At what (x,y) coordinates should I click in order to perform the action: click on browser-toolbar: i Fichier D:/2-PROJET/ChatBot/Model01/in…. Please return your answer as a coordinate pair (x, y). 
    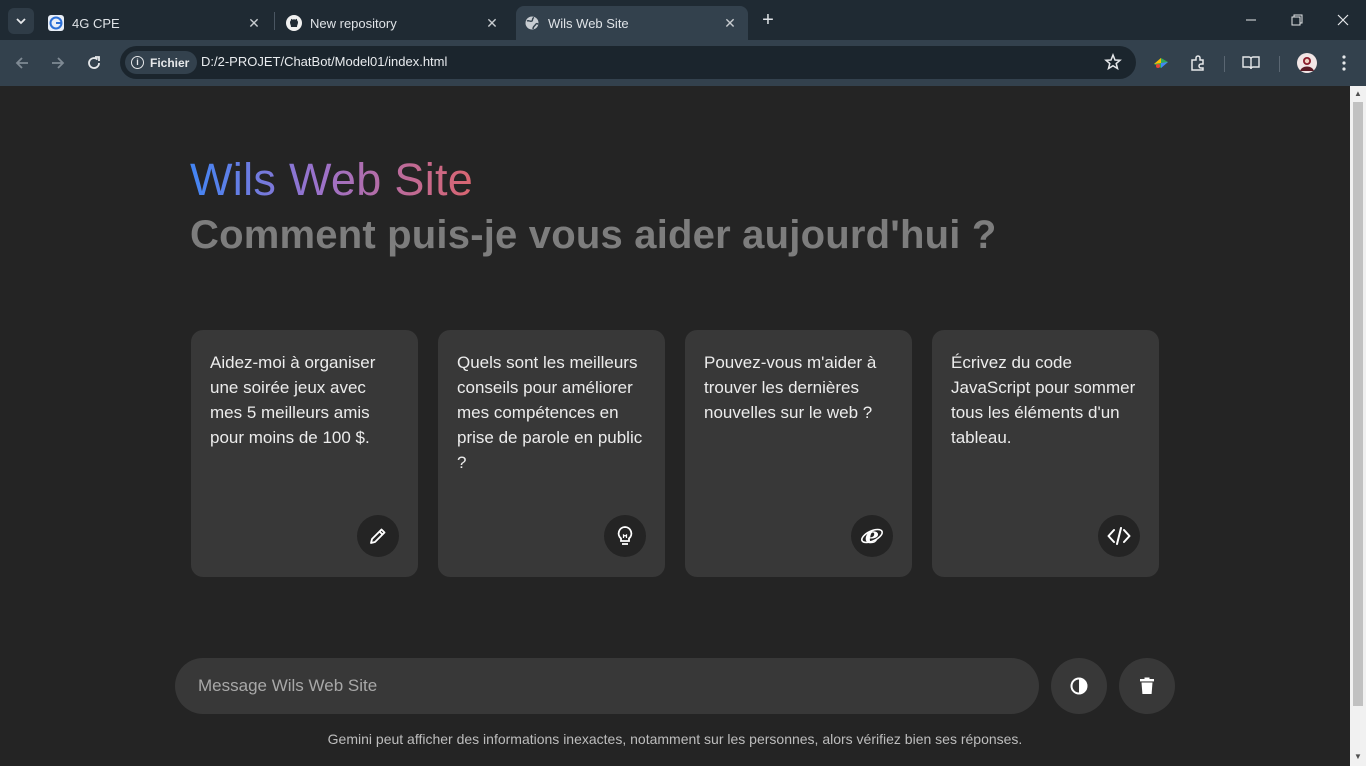
    Looking at the image, I should click on (683, 63).